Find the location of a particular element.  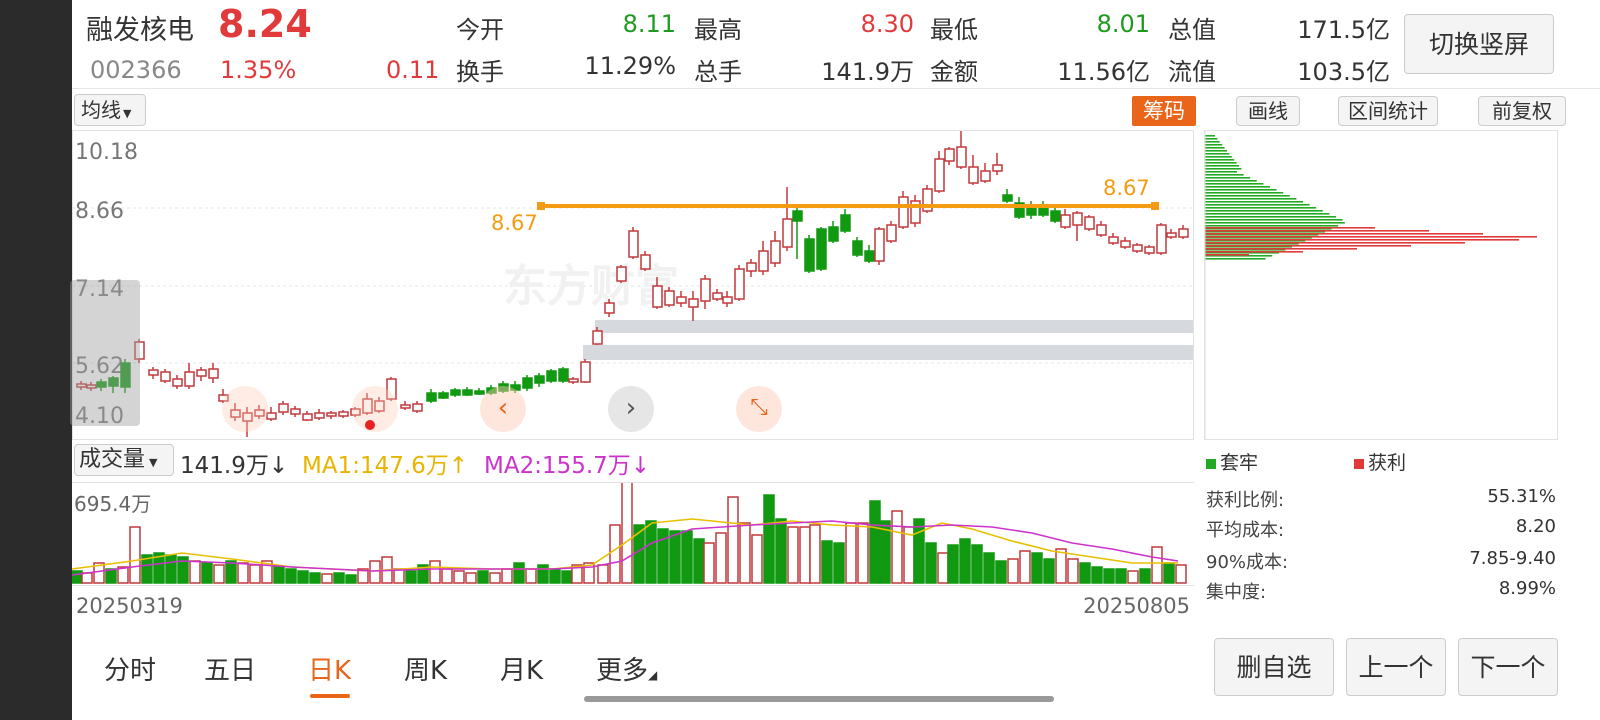

scroll-left-button is located at coordinates (105, 353).